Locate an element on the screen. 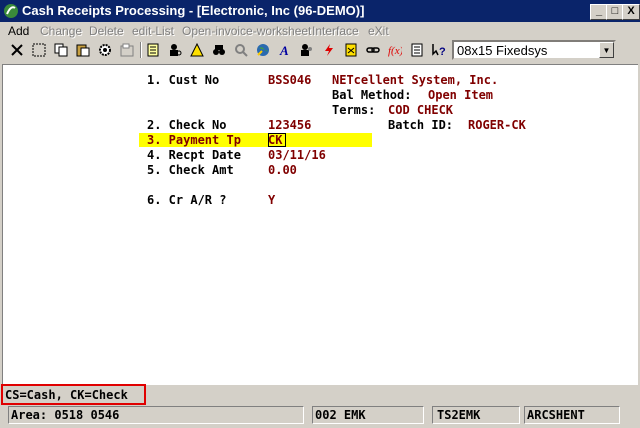 The height and width of the screenshot is (428, 640). batch-id-value: ROGER-CK is located at coordinates (497, 125).